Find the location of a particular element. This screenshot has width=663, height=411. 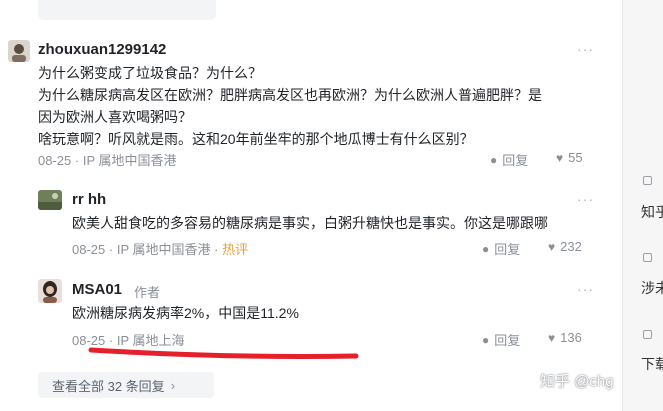

author-tag: 作者 is located at coordinates (147, 292).